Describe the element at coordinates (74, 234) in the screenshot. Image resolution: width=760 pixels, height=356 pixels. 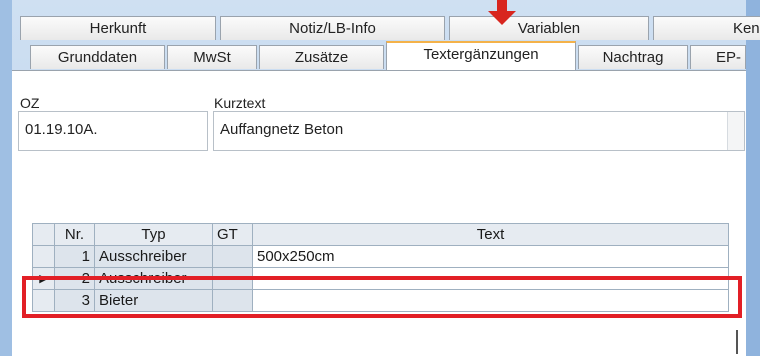
I see `col-header-nr: Nr.` at that location.